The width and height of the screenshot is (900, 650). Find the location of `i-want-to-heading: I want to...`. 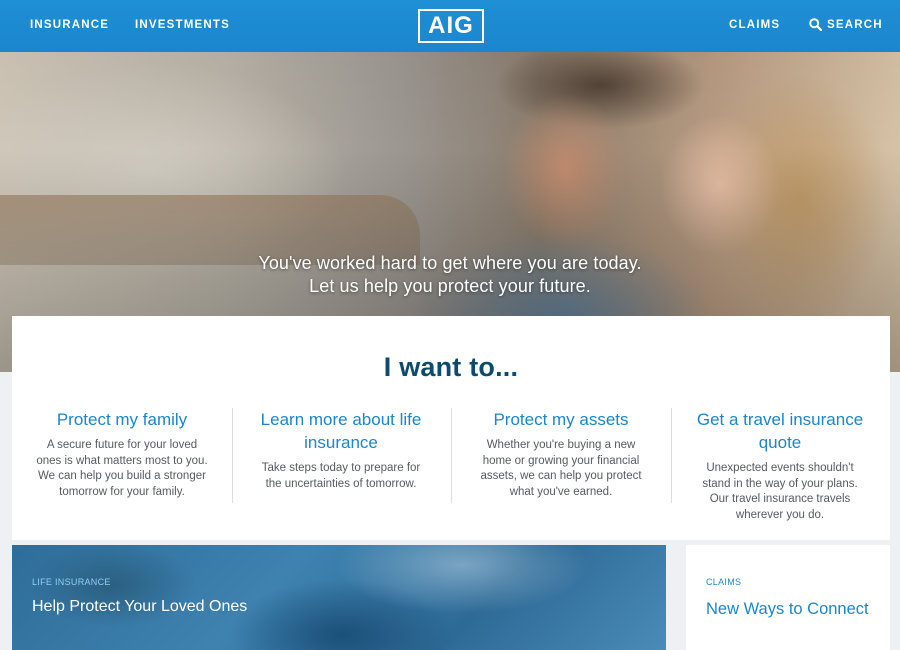

i-want-to-heading: I want to... is located at coordinates (451, 367).